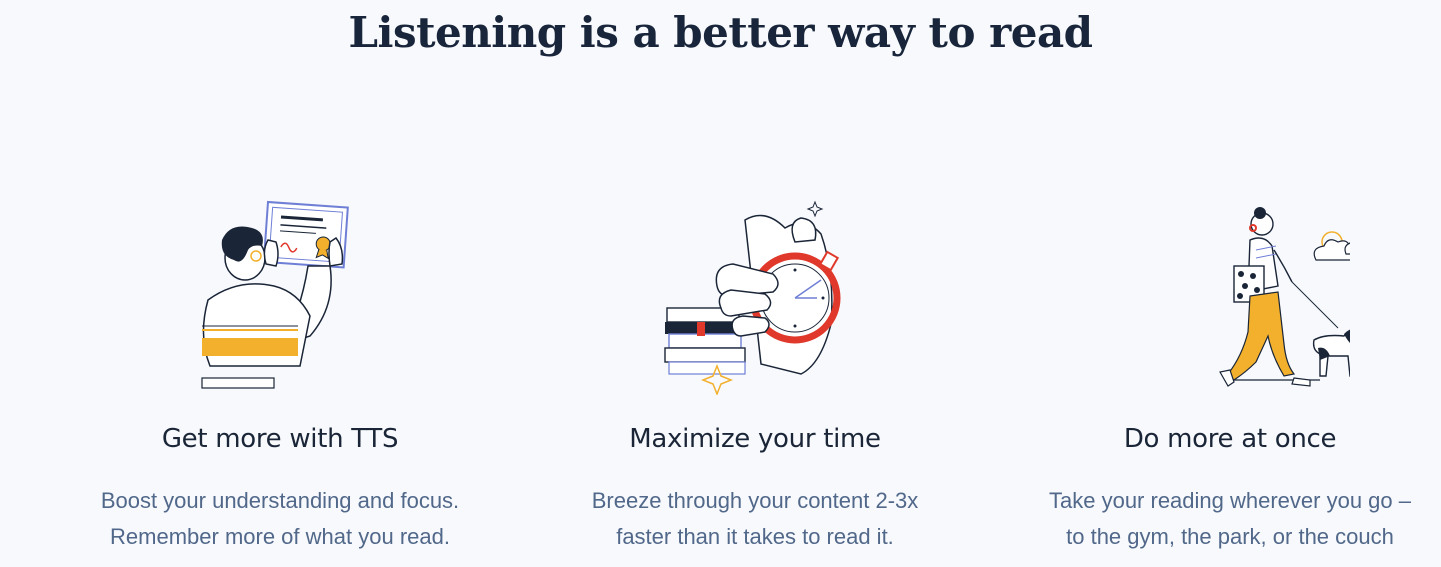  I want to click on feature-description-line: Boost your understanding and focus., so click(280, 500).